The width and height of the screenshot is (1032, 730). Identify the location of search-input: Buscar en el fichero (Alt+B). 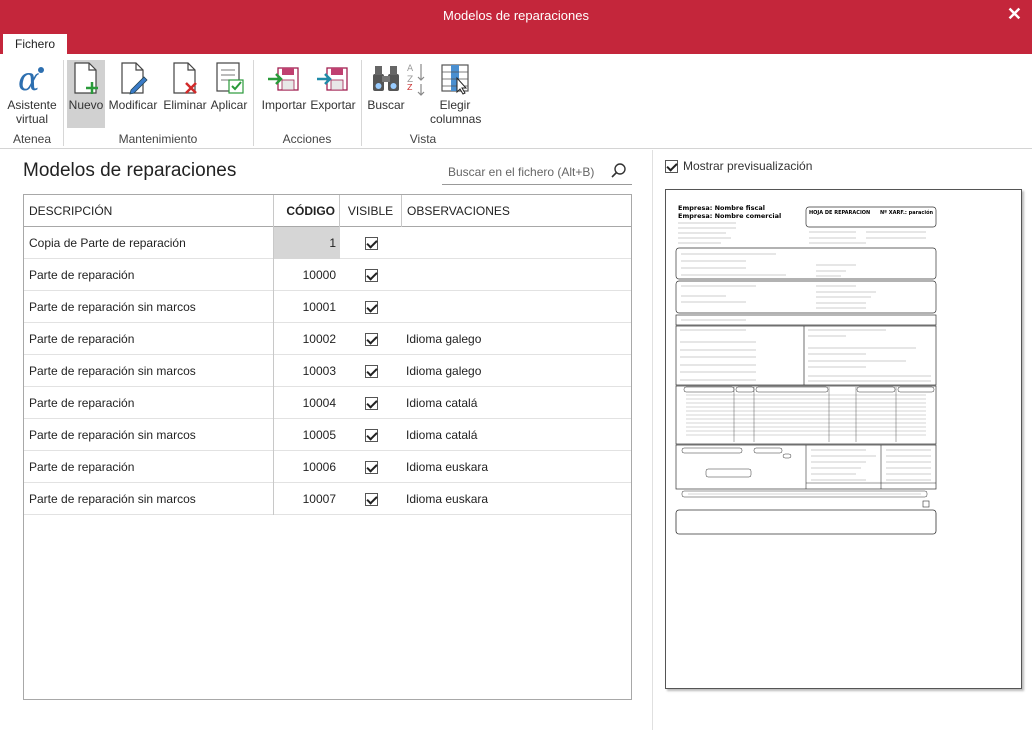
(537, 171).